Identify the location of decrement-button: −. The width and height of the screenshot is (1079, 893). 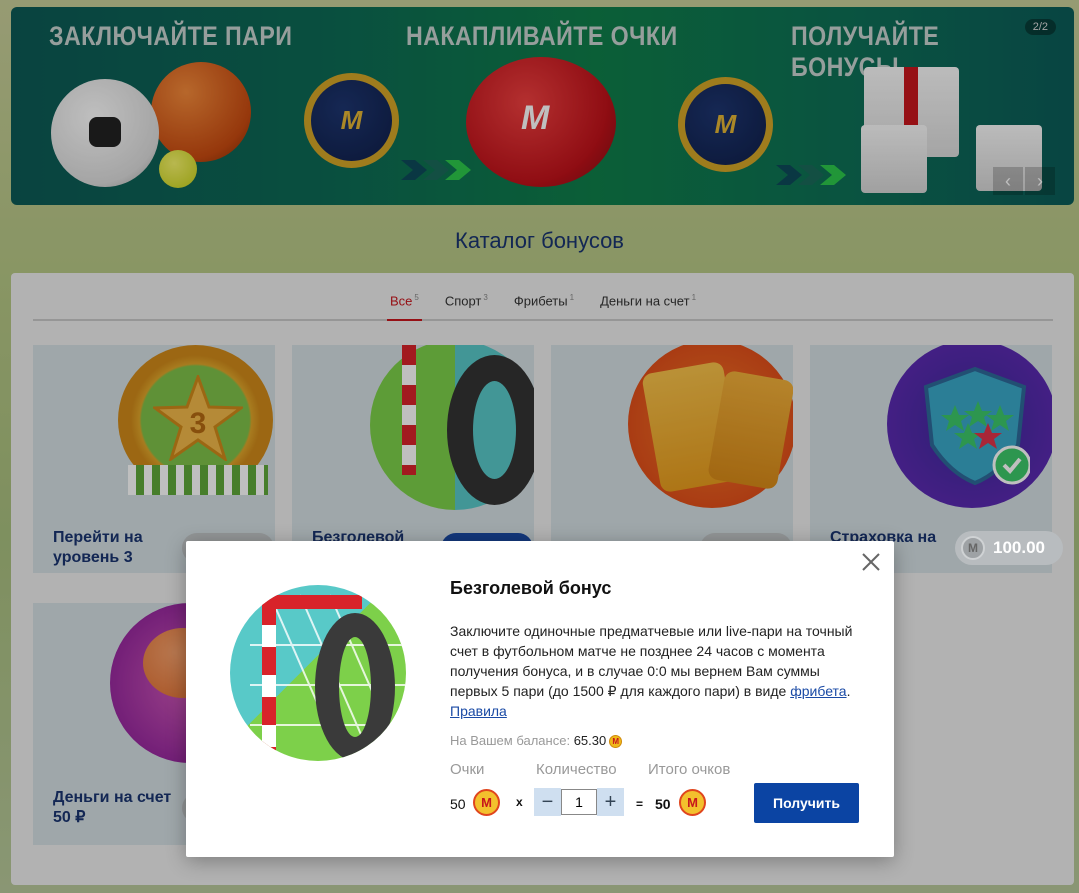
(547, 802).